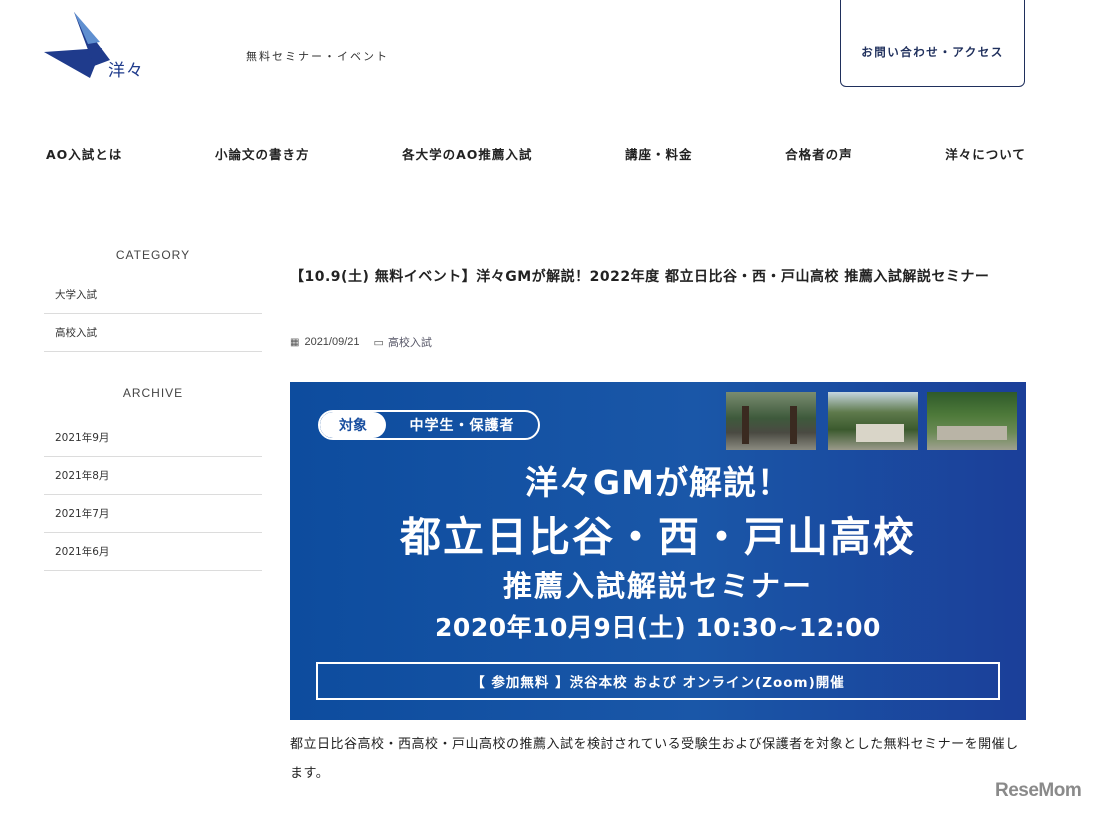 This screenshot has width=1106, height=814. Describe the element at coordinates (658, 342) in the screenshot. I see `post-meta: ▦ 2021/09/21 ▭ 高校入試` at that location.